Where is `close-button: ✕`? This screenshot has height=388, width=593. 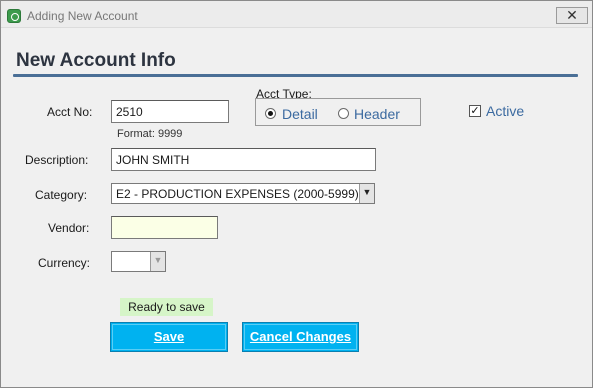
close-button: ✕ is located at coordinates (572, 15).